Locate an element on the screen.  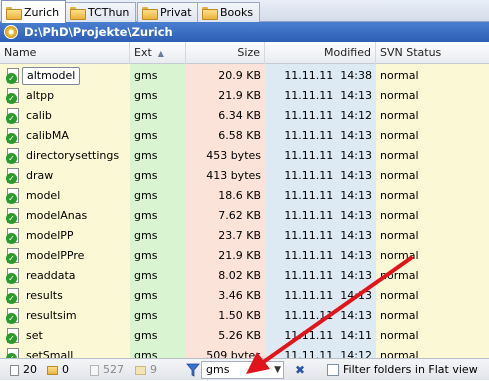
tab-privat: Privat is located at coordinates (168, 12).